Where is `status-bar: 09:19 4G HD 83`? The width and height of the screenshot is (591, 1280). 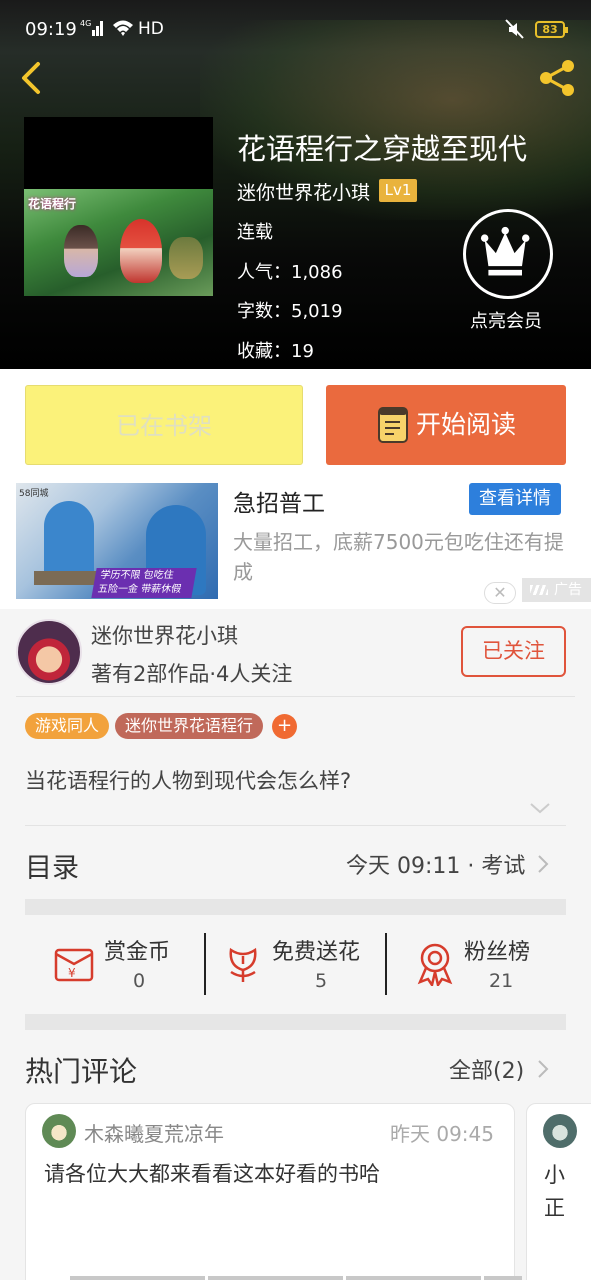 status-bar: 09:19 4G HD 83 is located at coordinates (295, 29).